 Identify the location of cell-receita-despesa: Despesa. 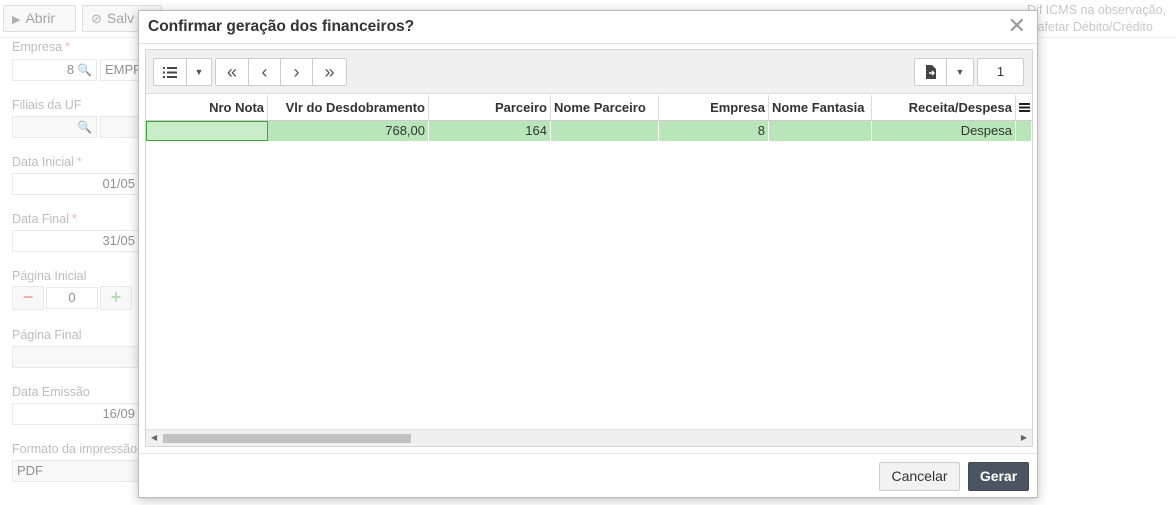
(944, 131).